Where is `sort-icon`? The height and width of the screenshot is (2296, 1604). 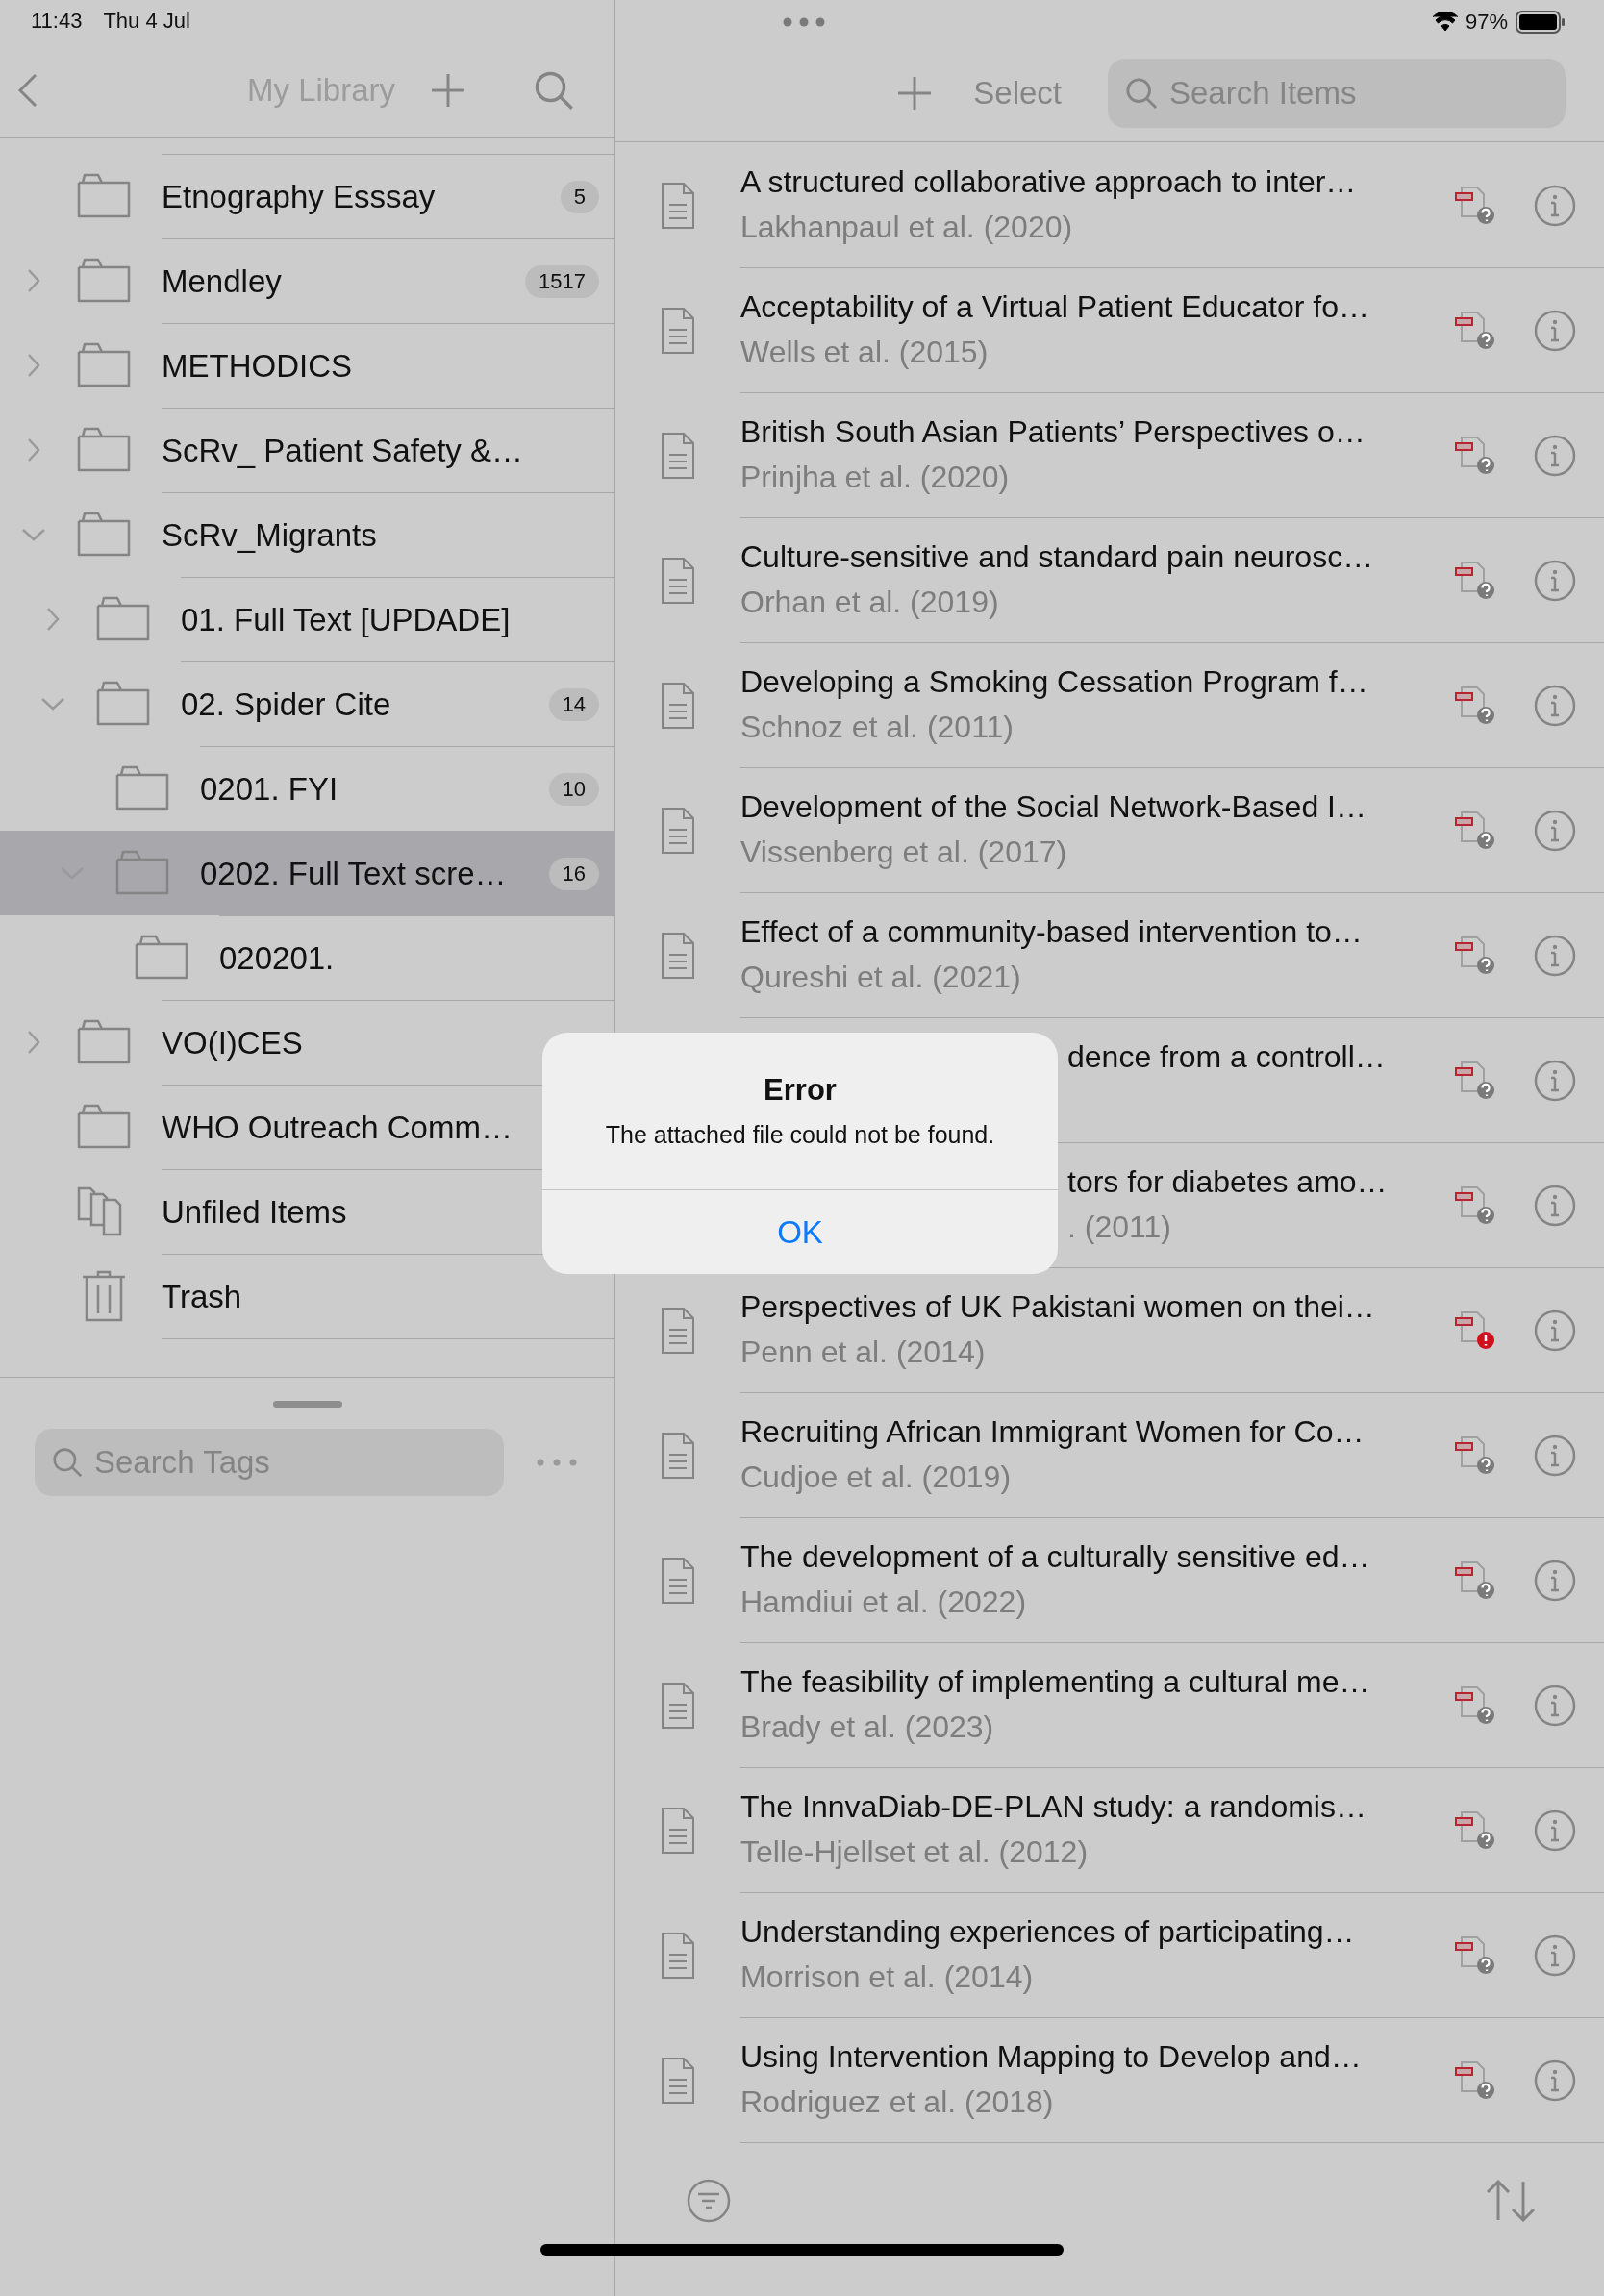
sort-icon is located at coordinates (1511, 2200).